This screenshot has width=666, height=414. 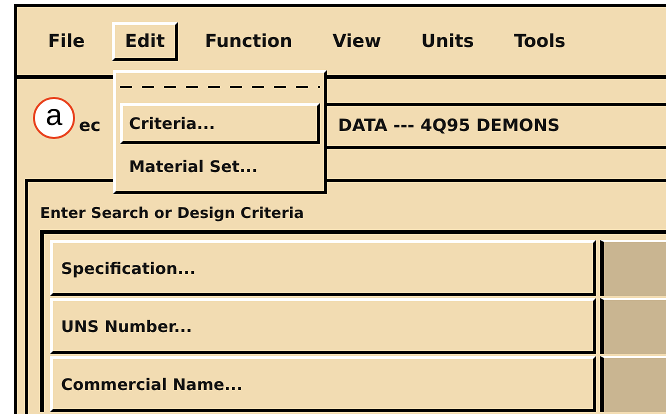 I want to click on menu-item: Units, so click(x=448, y=41).